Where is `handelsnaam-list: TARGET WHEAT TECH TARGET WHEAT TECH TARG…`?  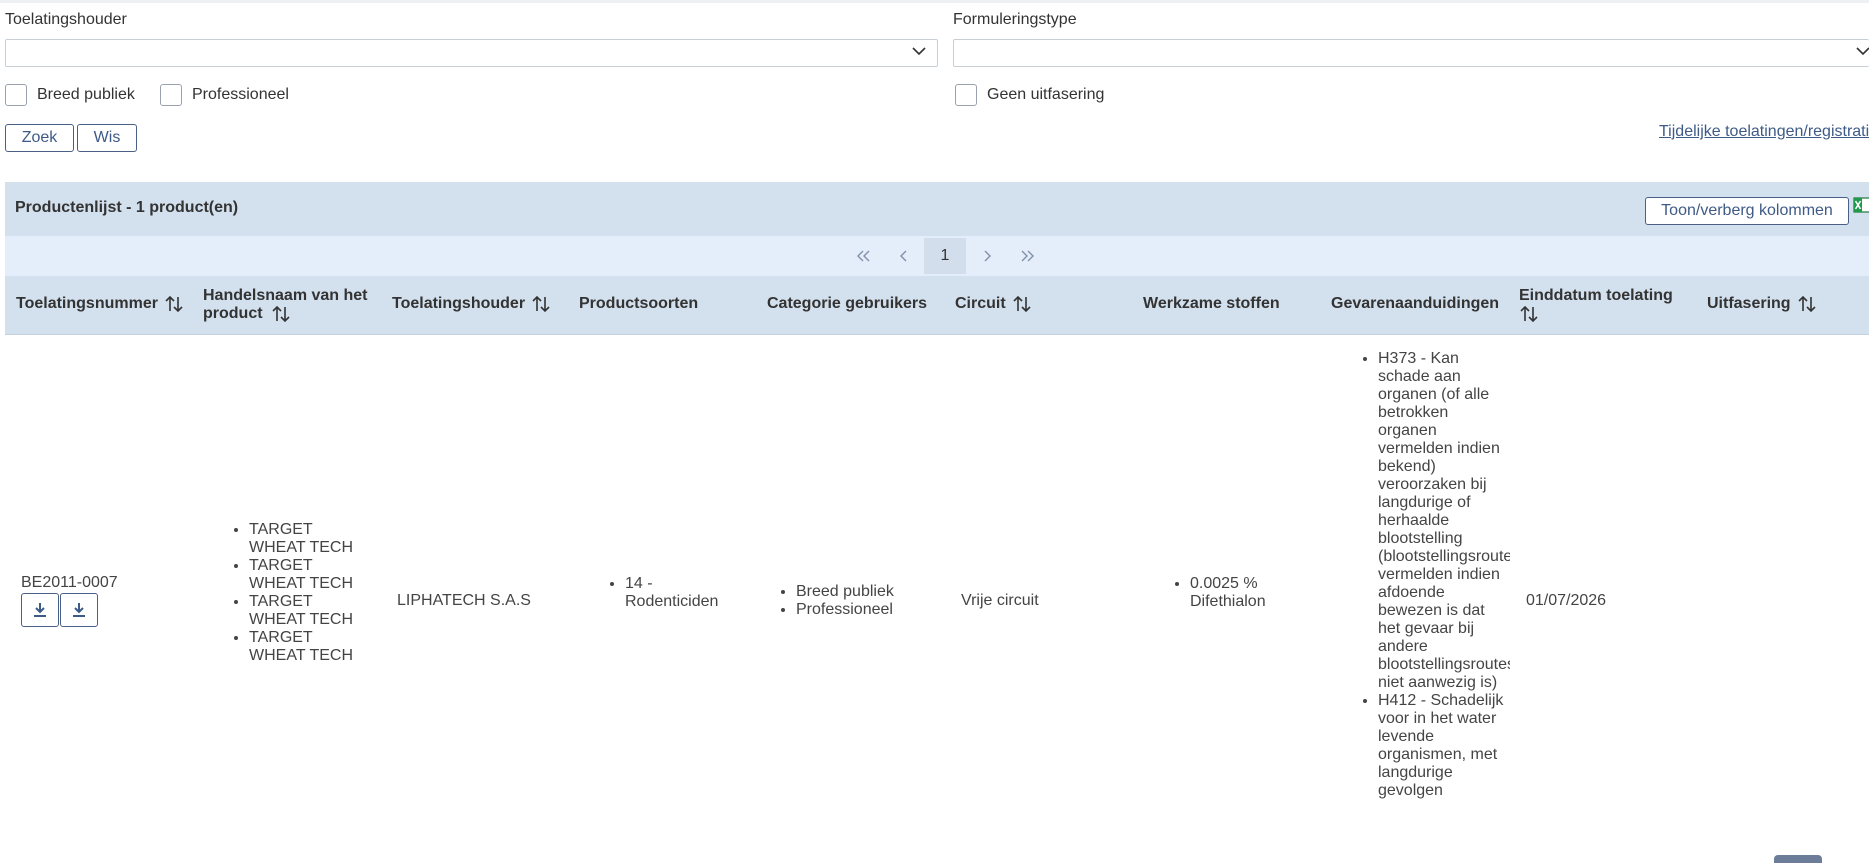
handelsnaam-list: TARGET WHEAT TECH TARGET WHEAT TECH TARG… is located at coordinates (299, 593).